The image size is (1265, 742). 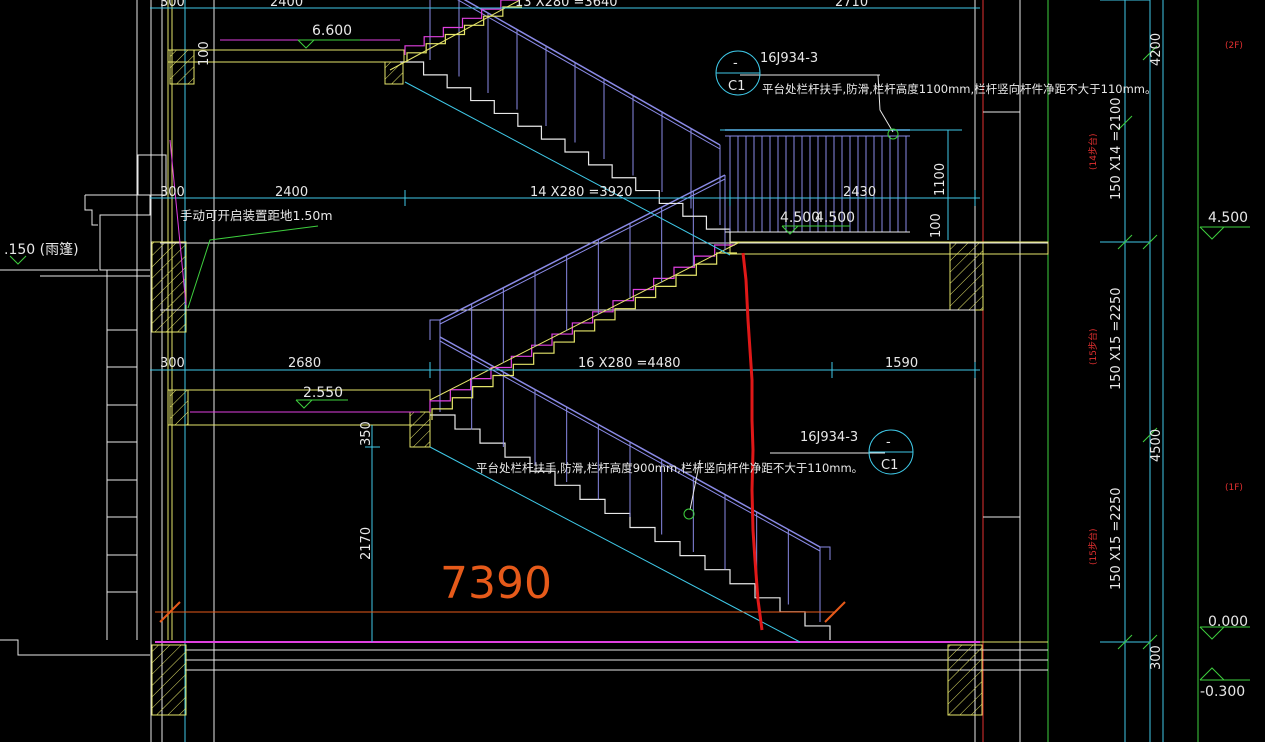 What do you see at coordinates (738, 73) in the screenshot?
I see `detail-callout-upper: - C1` at bounding box center [738, 73].